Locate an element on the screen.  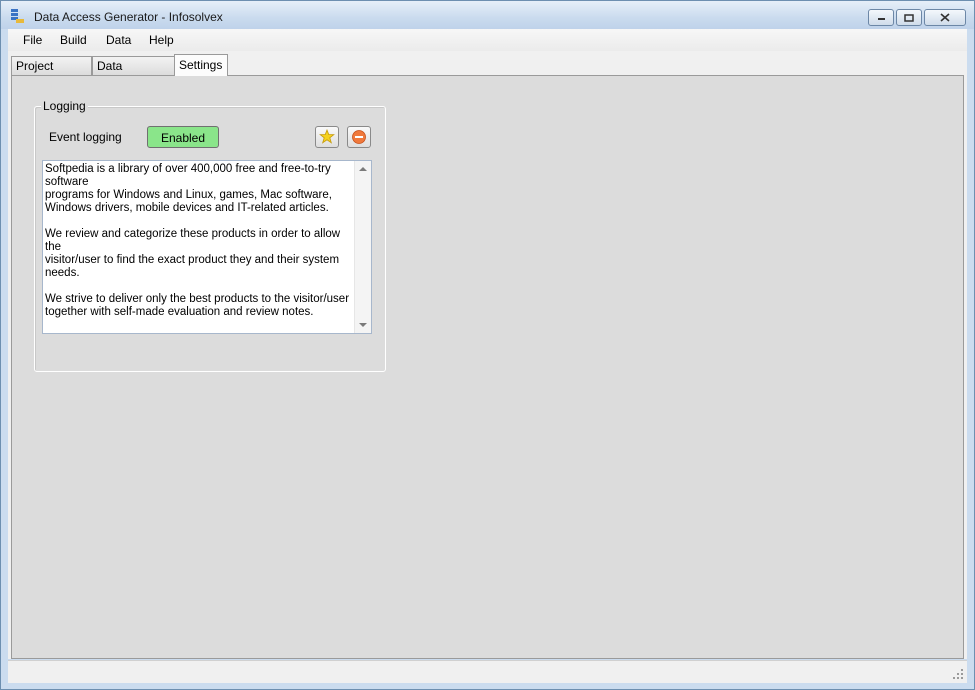
tab-data-generator: Data Generator is located at coordinates (133, 73).